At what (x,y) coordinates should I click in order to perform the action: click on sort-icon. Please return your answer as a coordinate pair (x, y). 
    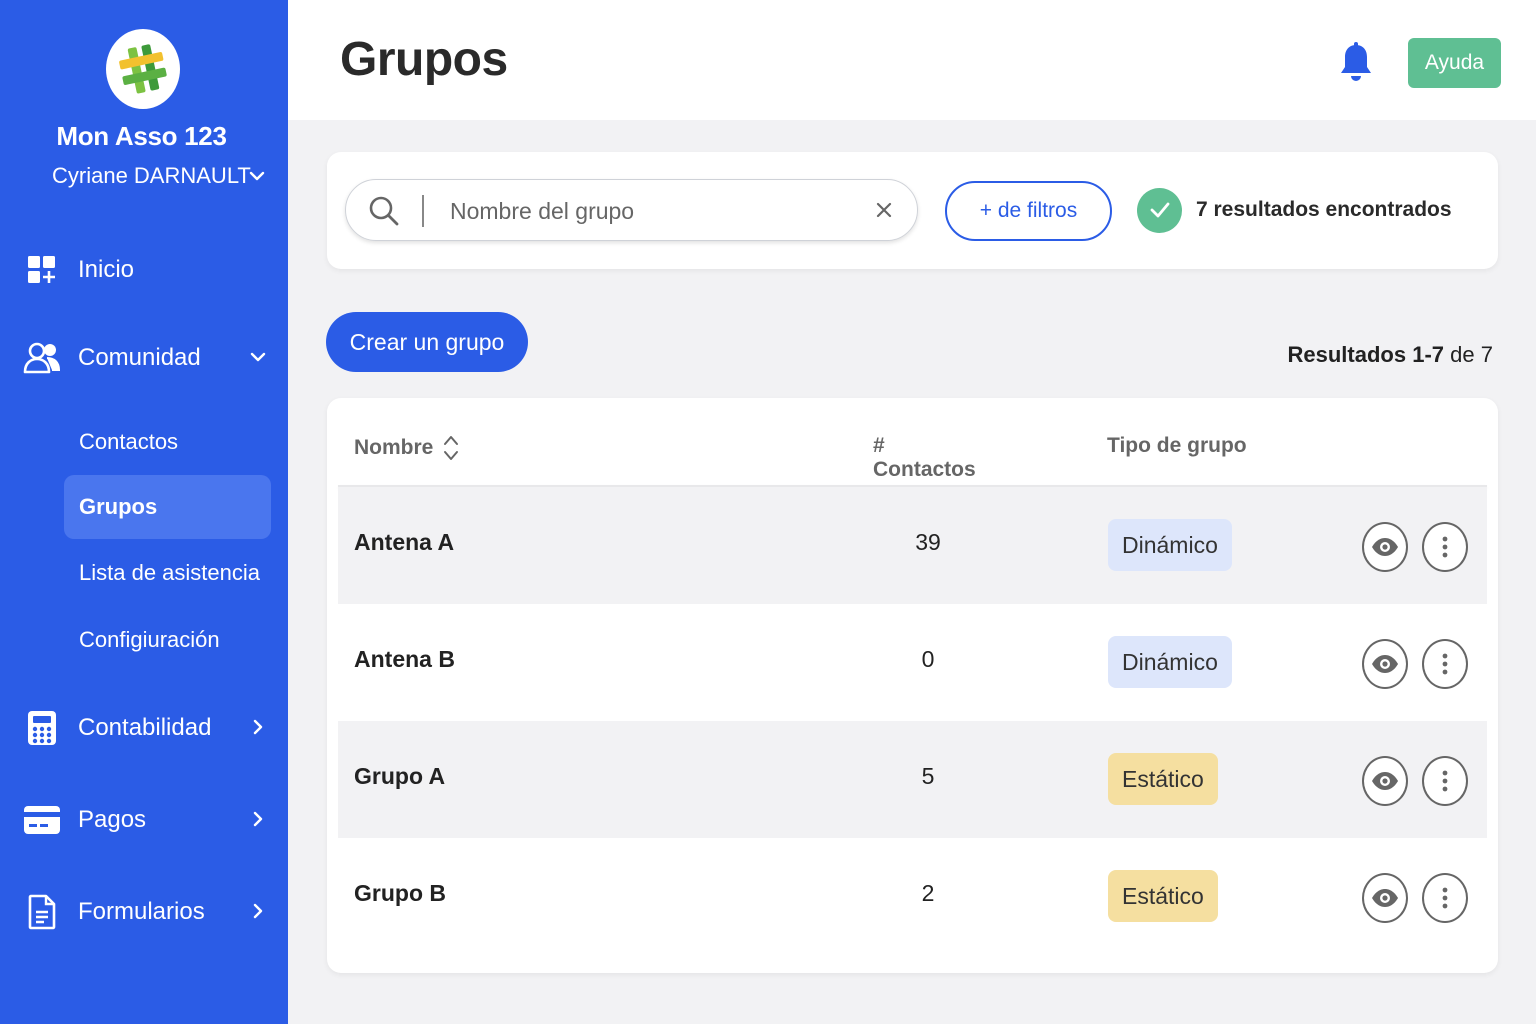
    Looking at the image, I should click on (451, 448).